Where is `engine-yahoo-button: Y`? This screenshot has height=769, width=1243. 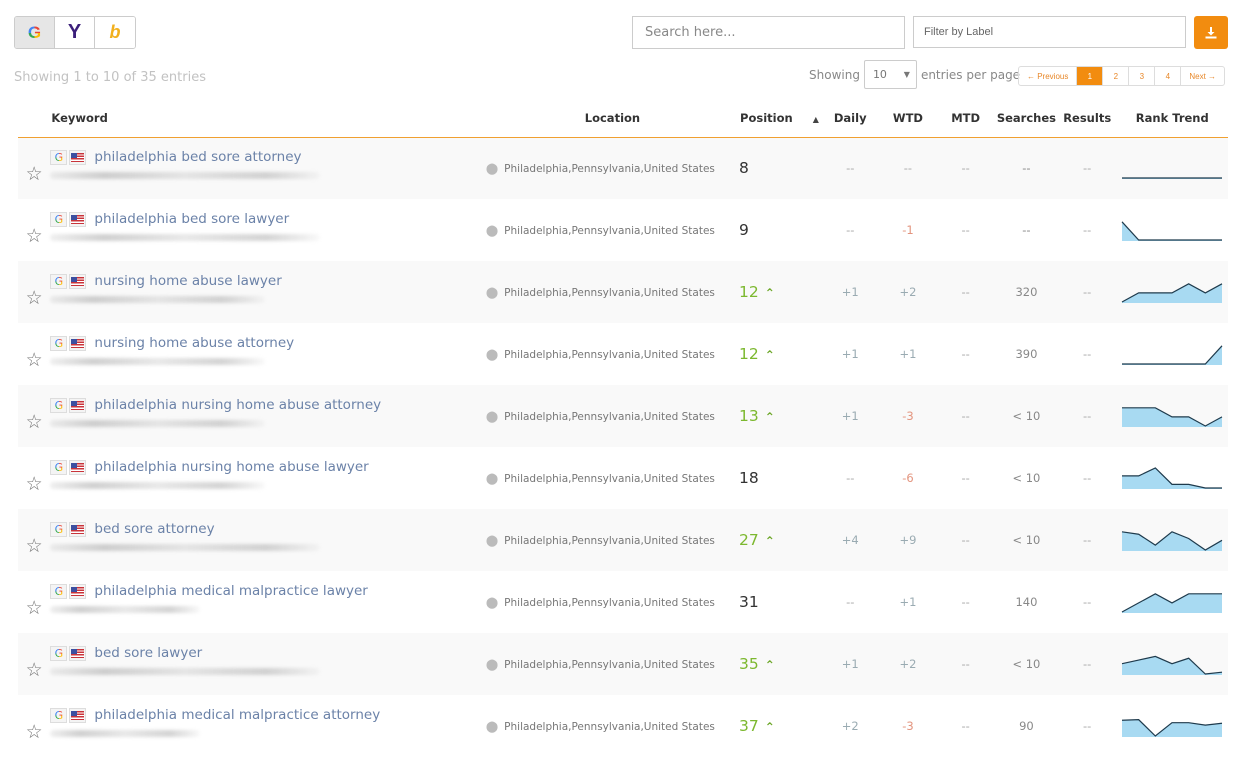
engine-yahoo-button: Y is located at coordinates (75, 32).